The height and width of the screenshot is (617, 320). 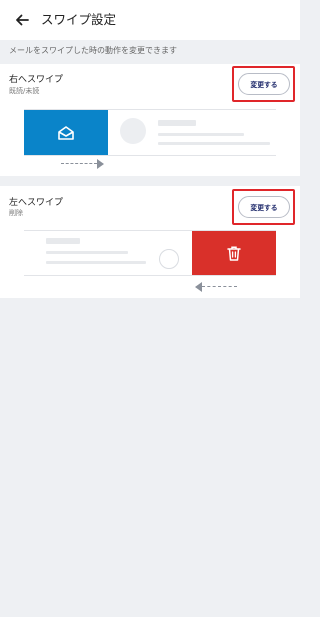 I want to click on right-swipe-title: 右へスワイプ, so click(x=36, y=80).